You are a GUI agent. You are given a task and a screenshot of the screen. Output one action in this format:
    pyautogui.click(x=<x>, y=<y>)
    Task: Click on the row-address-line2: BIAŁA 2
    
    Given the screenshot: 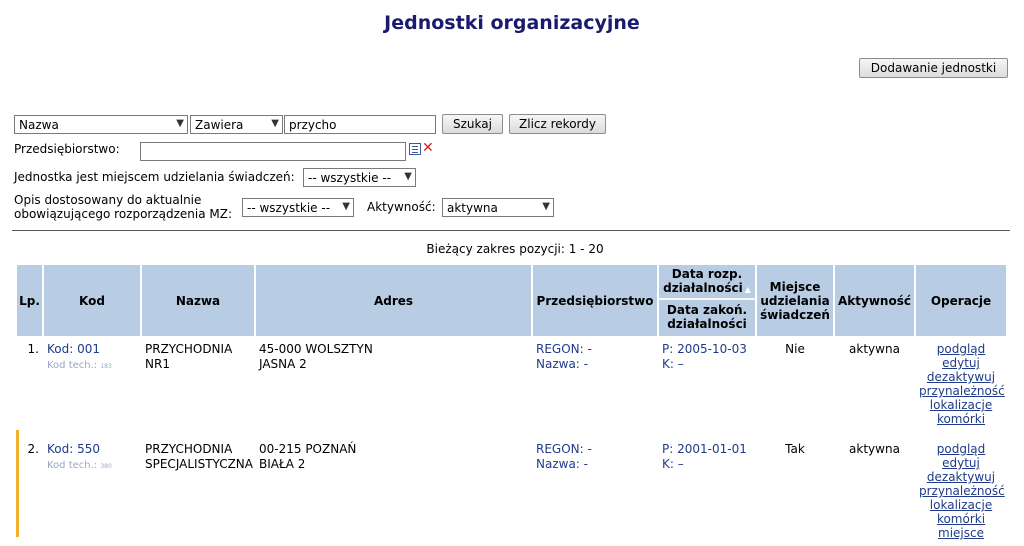 What is the action you would take?
    pyautogui.click(x=282, y=464)
    